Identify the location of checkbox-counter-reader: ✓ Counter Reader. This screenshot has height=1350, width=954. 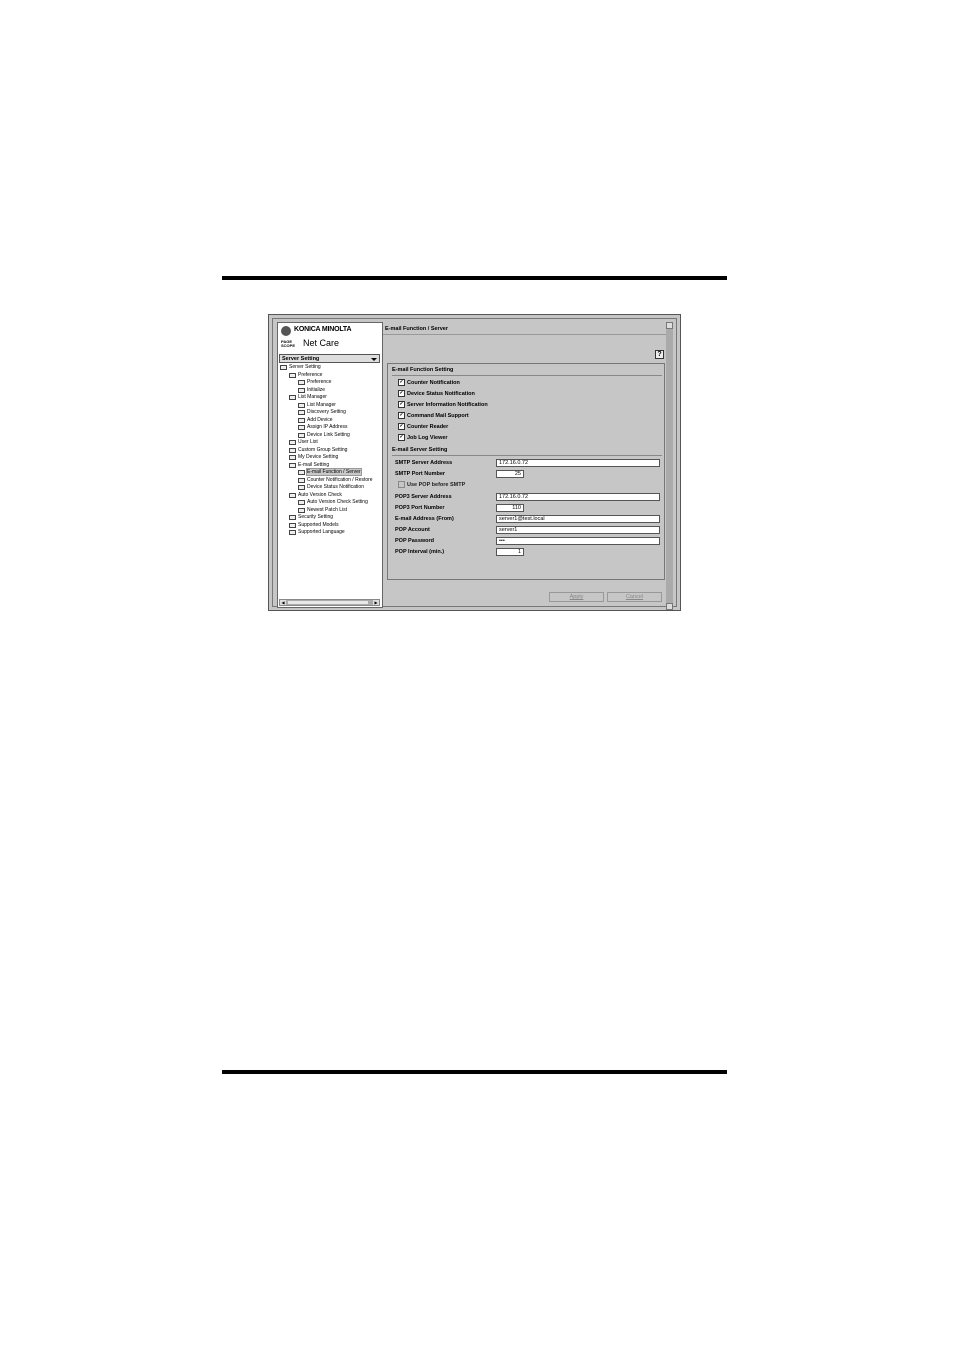
(423, 427).